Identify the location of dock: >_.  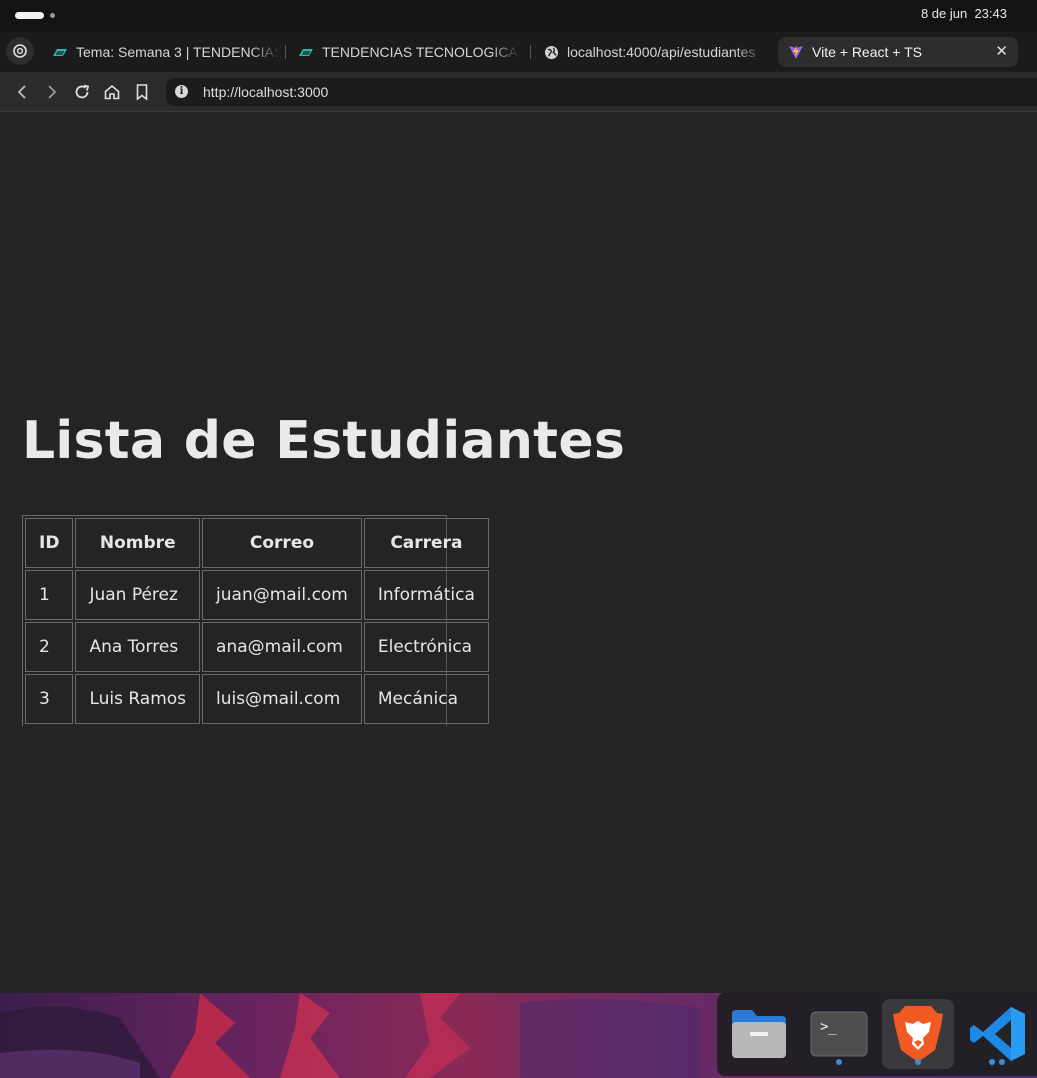
(877, 1034).